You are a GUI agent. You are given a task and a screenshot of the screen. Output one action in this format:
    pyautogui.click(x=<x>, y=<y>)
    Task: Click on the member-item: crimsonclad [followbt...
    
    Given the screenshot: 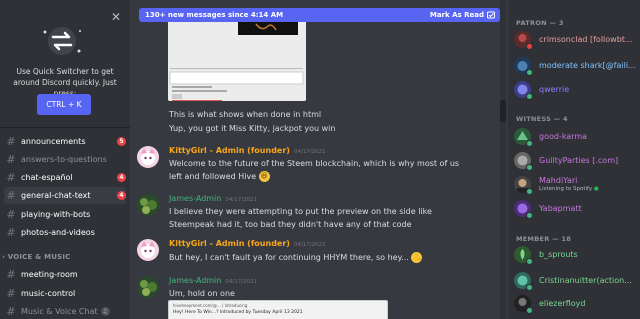 What is the action you would take?
    pyautogui.click(x=576, y=40)
    